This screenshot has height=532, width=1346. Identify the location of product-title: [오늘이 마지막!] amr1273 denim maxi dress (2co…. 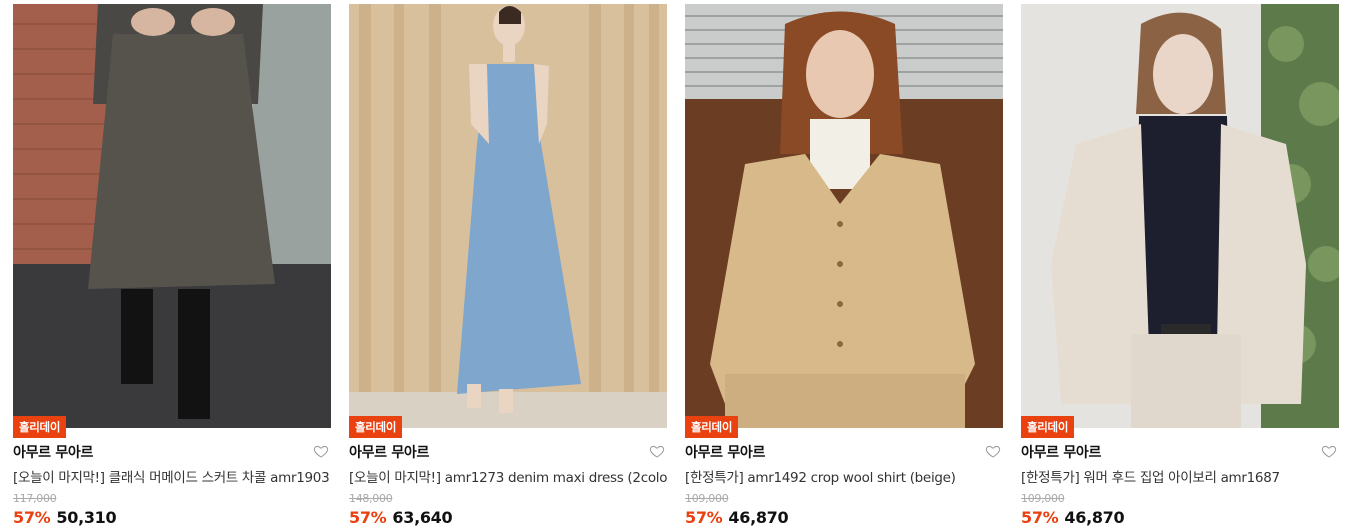
(508, 476).